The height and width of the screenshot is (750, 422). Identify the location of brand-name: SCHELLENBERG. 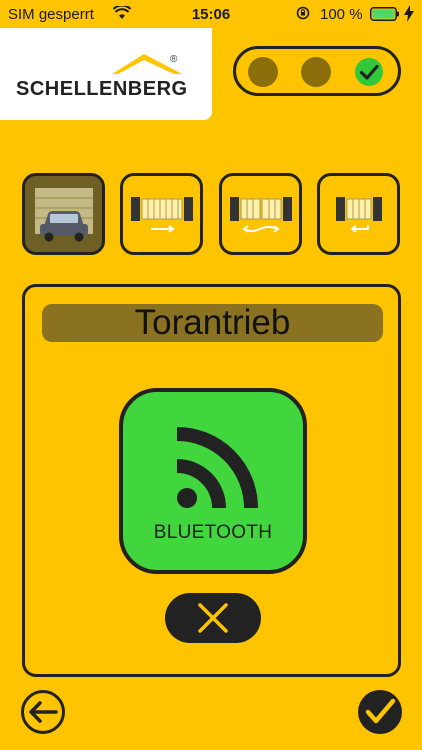
(102, 89).